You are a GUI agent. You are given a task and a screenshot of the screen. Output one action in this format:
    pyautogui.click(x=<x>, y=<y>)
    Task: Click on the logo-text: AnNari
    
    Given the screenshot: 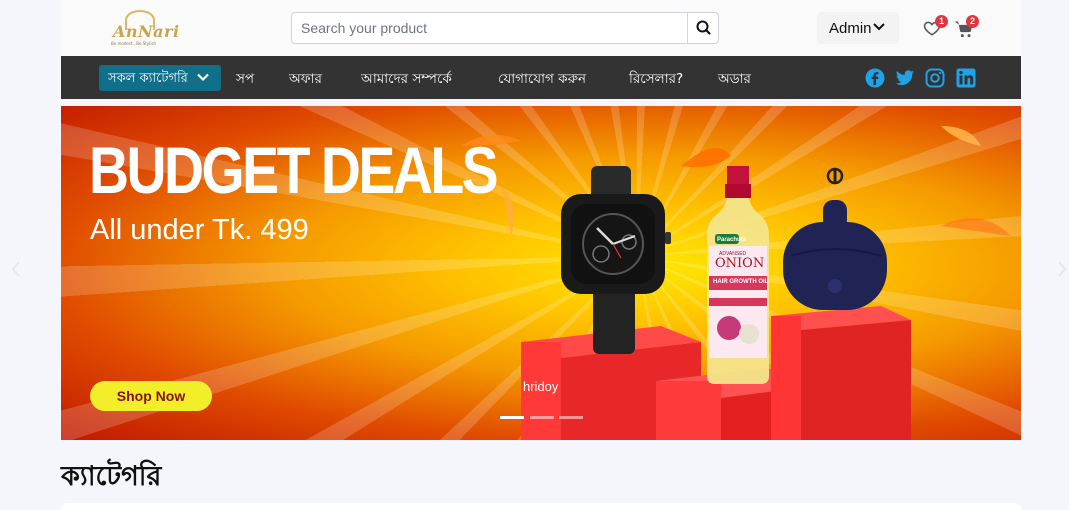 What is the action you would take?
    pyautogui.click(x=146, y=31)
    